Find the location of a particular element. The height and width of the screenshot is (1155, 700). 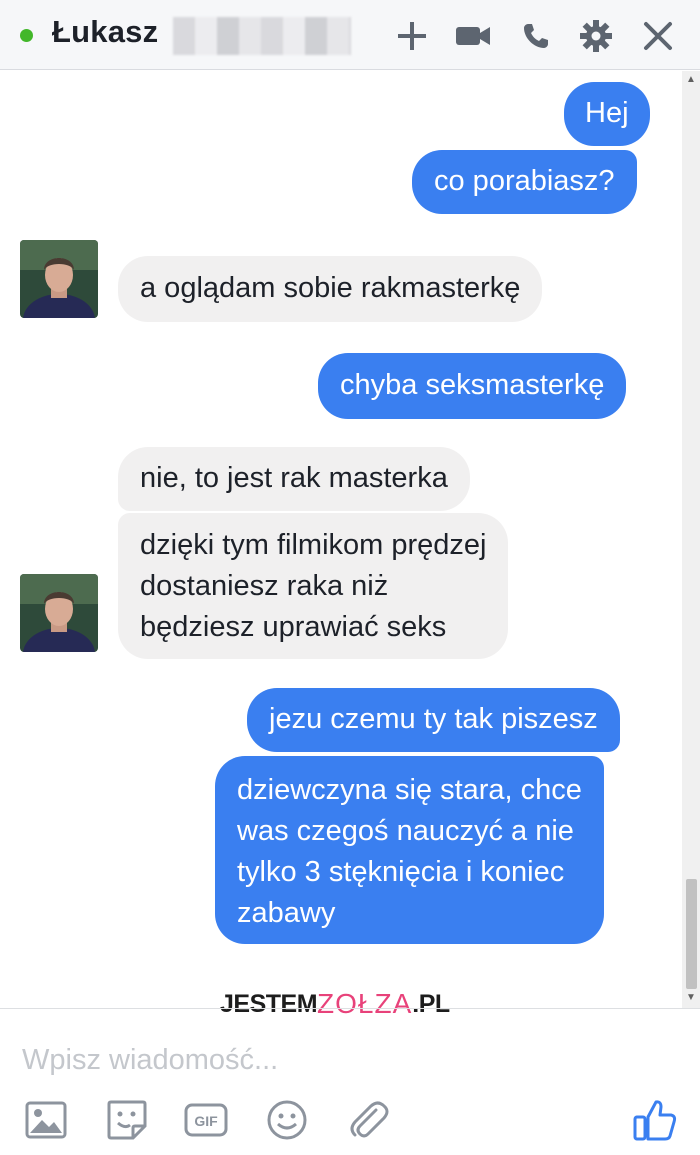

message-text: nie, to jest rak masterka is located at coordinates (294, 478).